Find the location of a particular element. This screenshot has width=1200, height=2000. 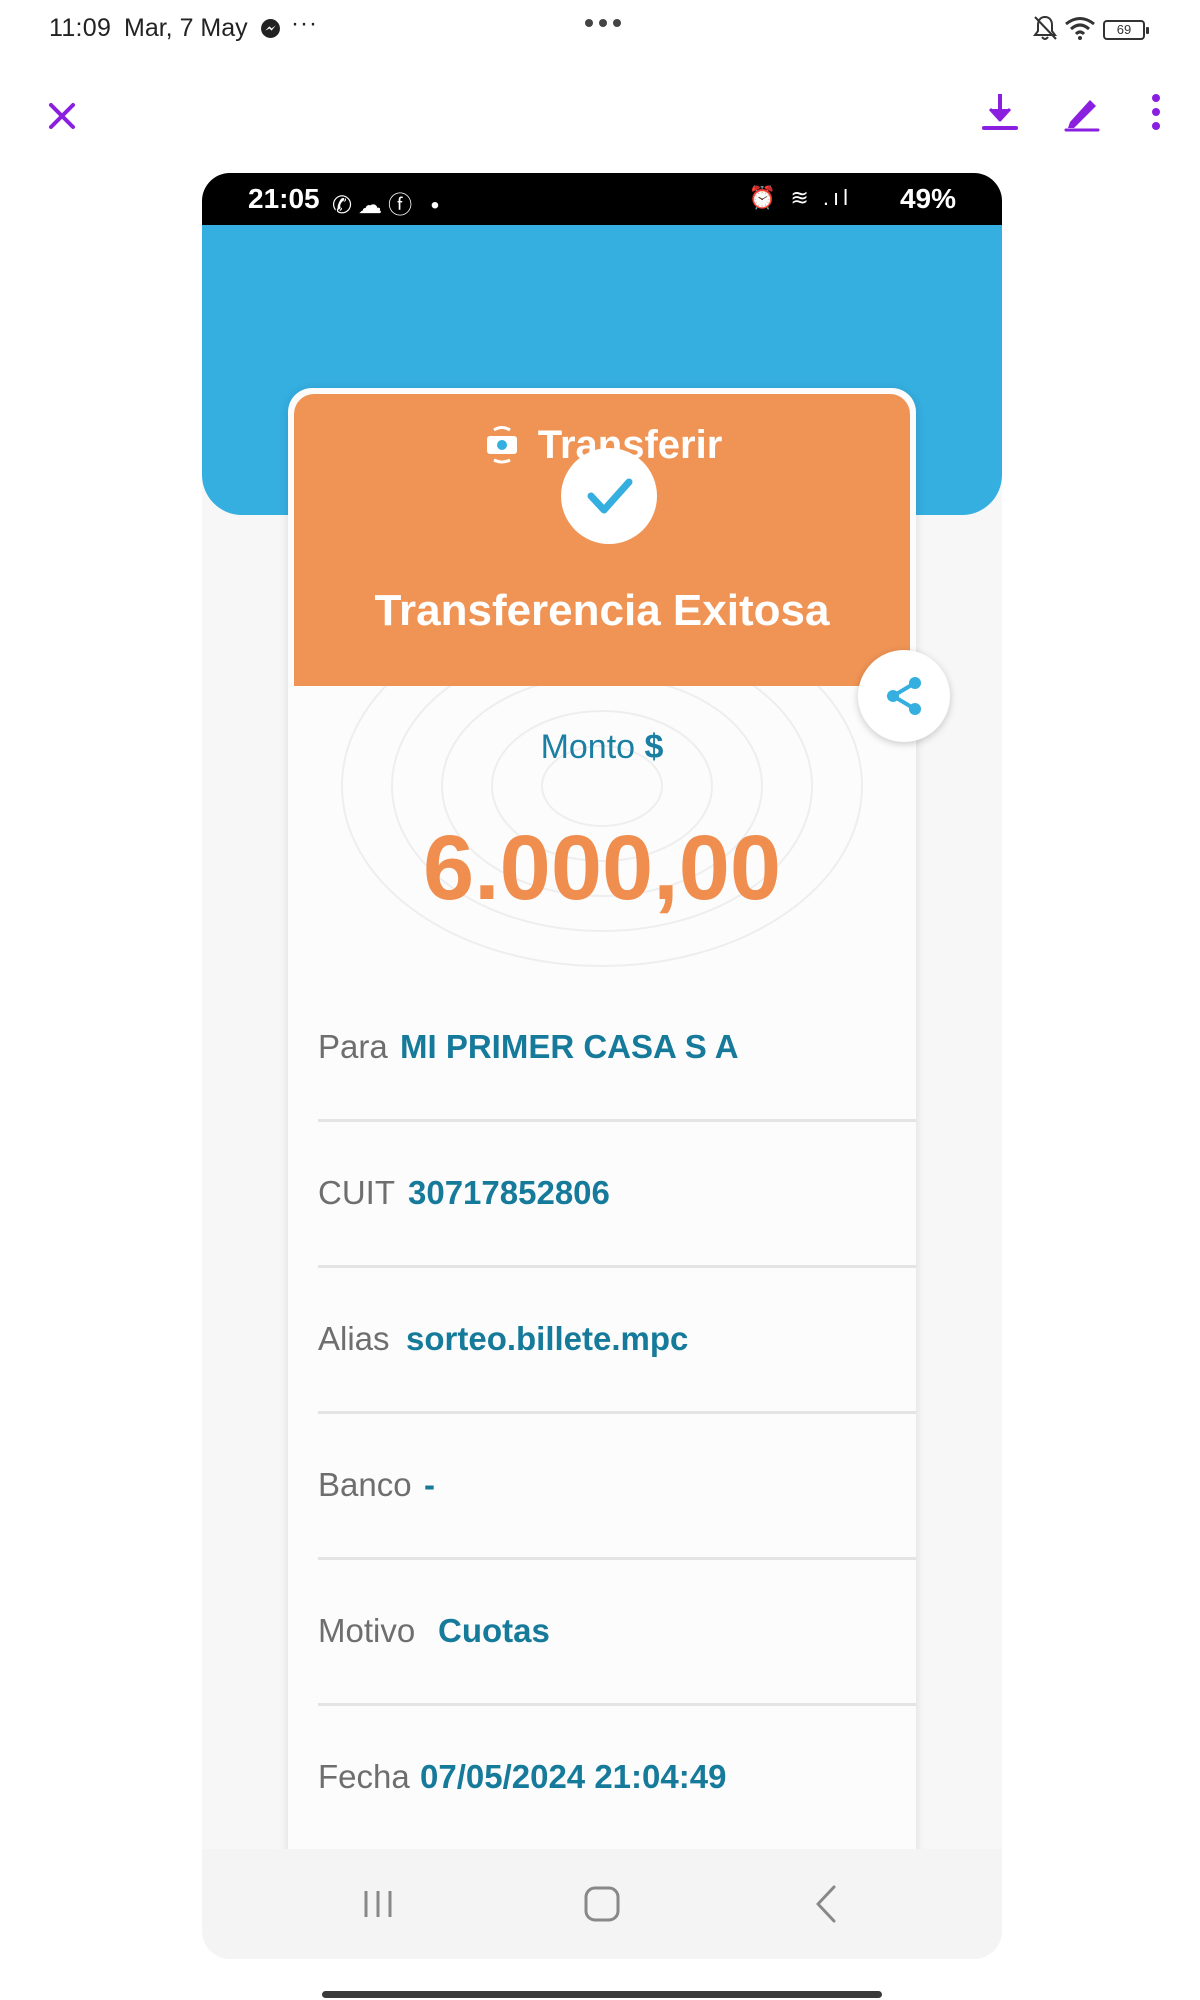

wifi-icon is located at coordinates (1080, 28).